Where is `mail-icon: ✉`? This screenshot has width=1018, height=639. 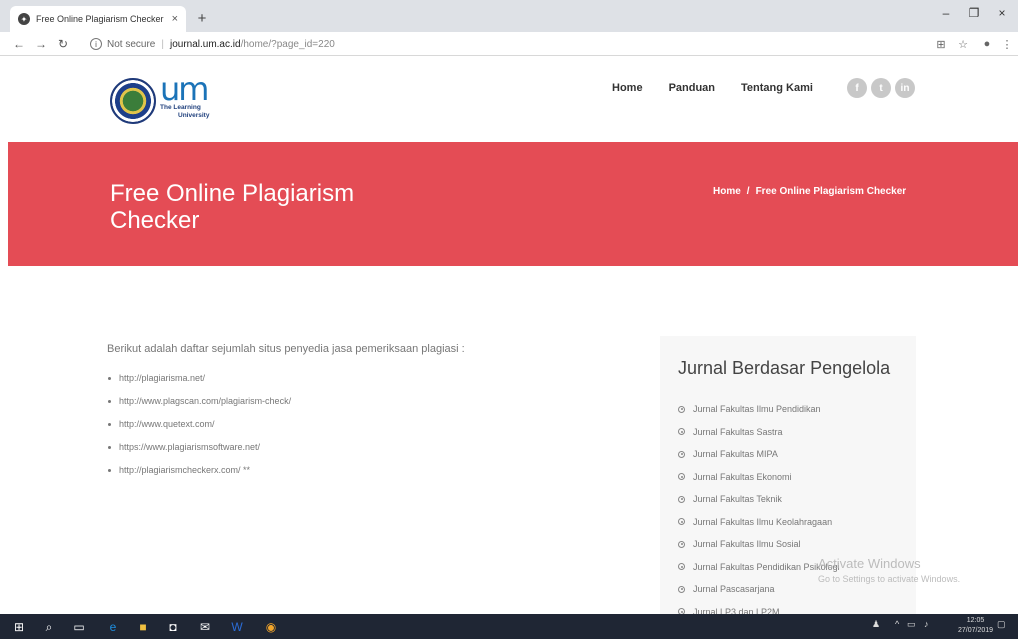
mail-icon: ✉ is located at coordinates (205, 627).